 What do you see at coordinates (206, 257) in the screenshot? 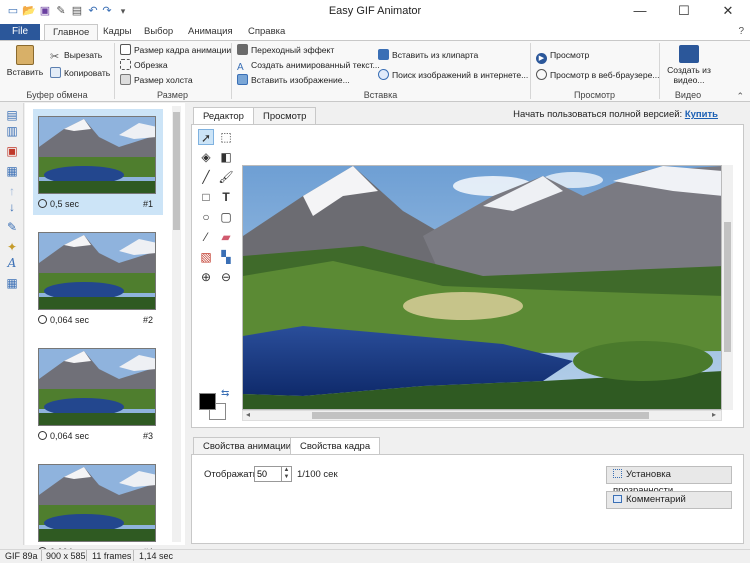
I see `replace-color-icon: ▧` at bounding box center [206, 257].